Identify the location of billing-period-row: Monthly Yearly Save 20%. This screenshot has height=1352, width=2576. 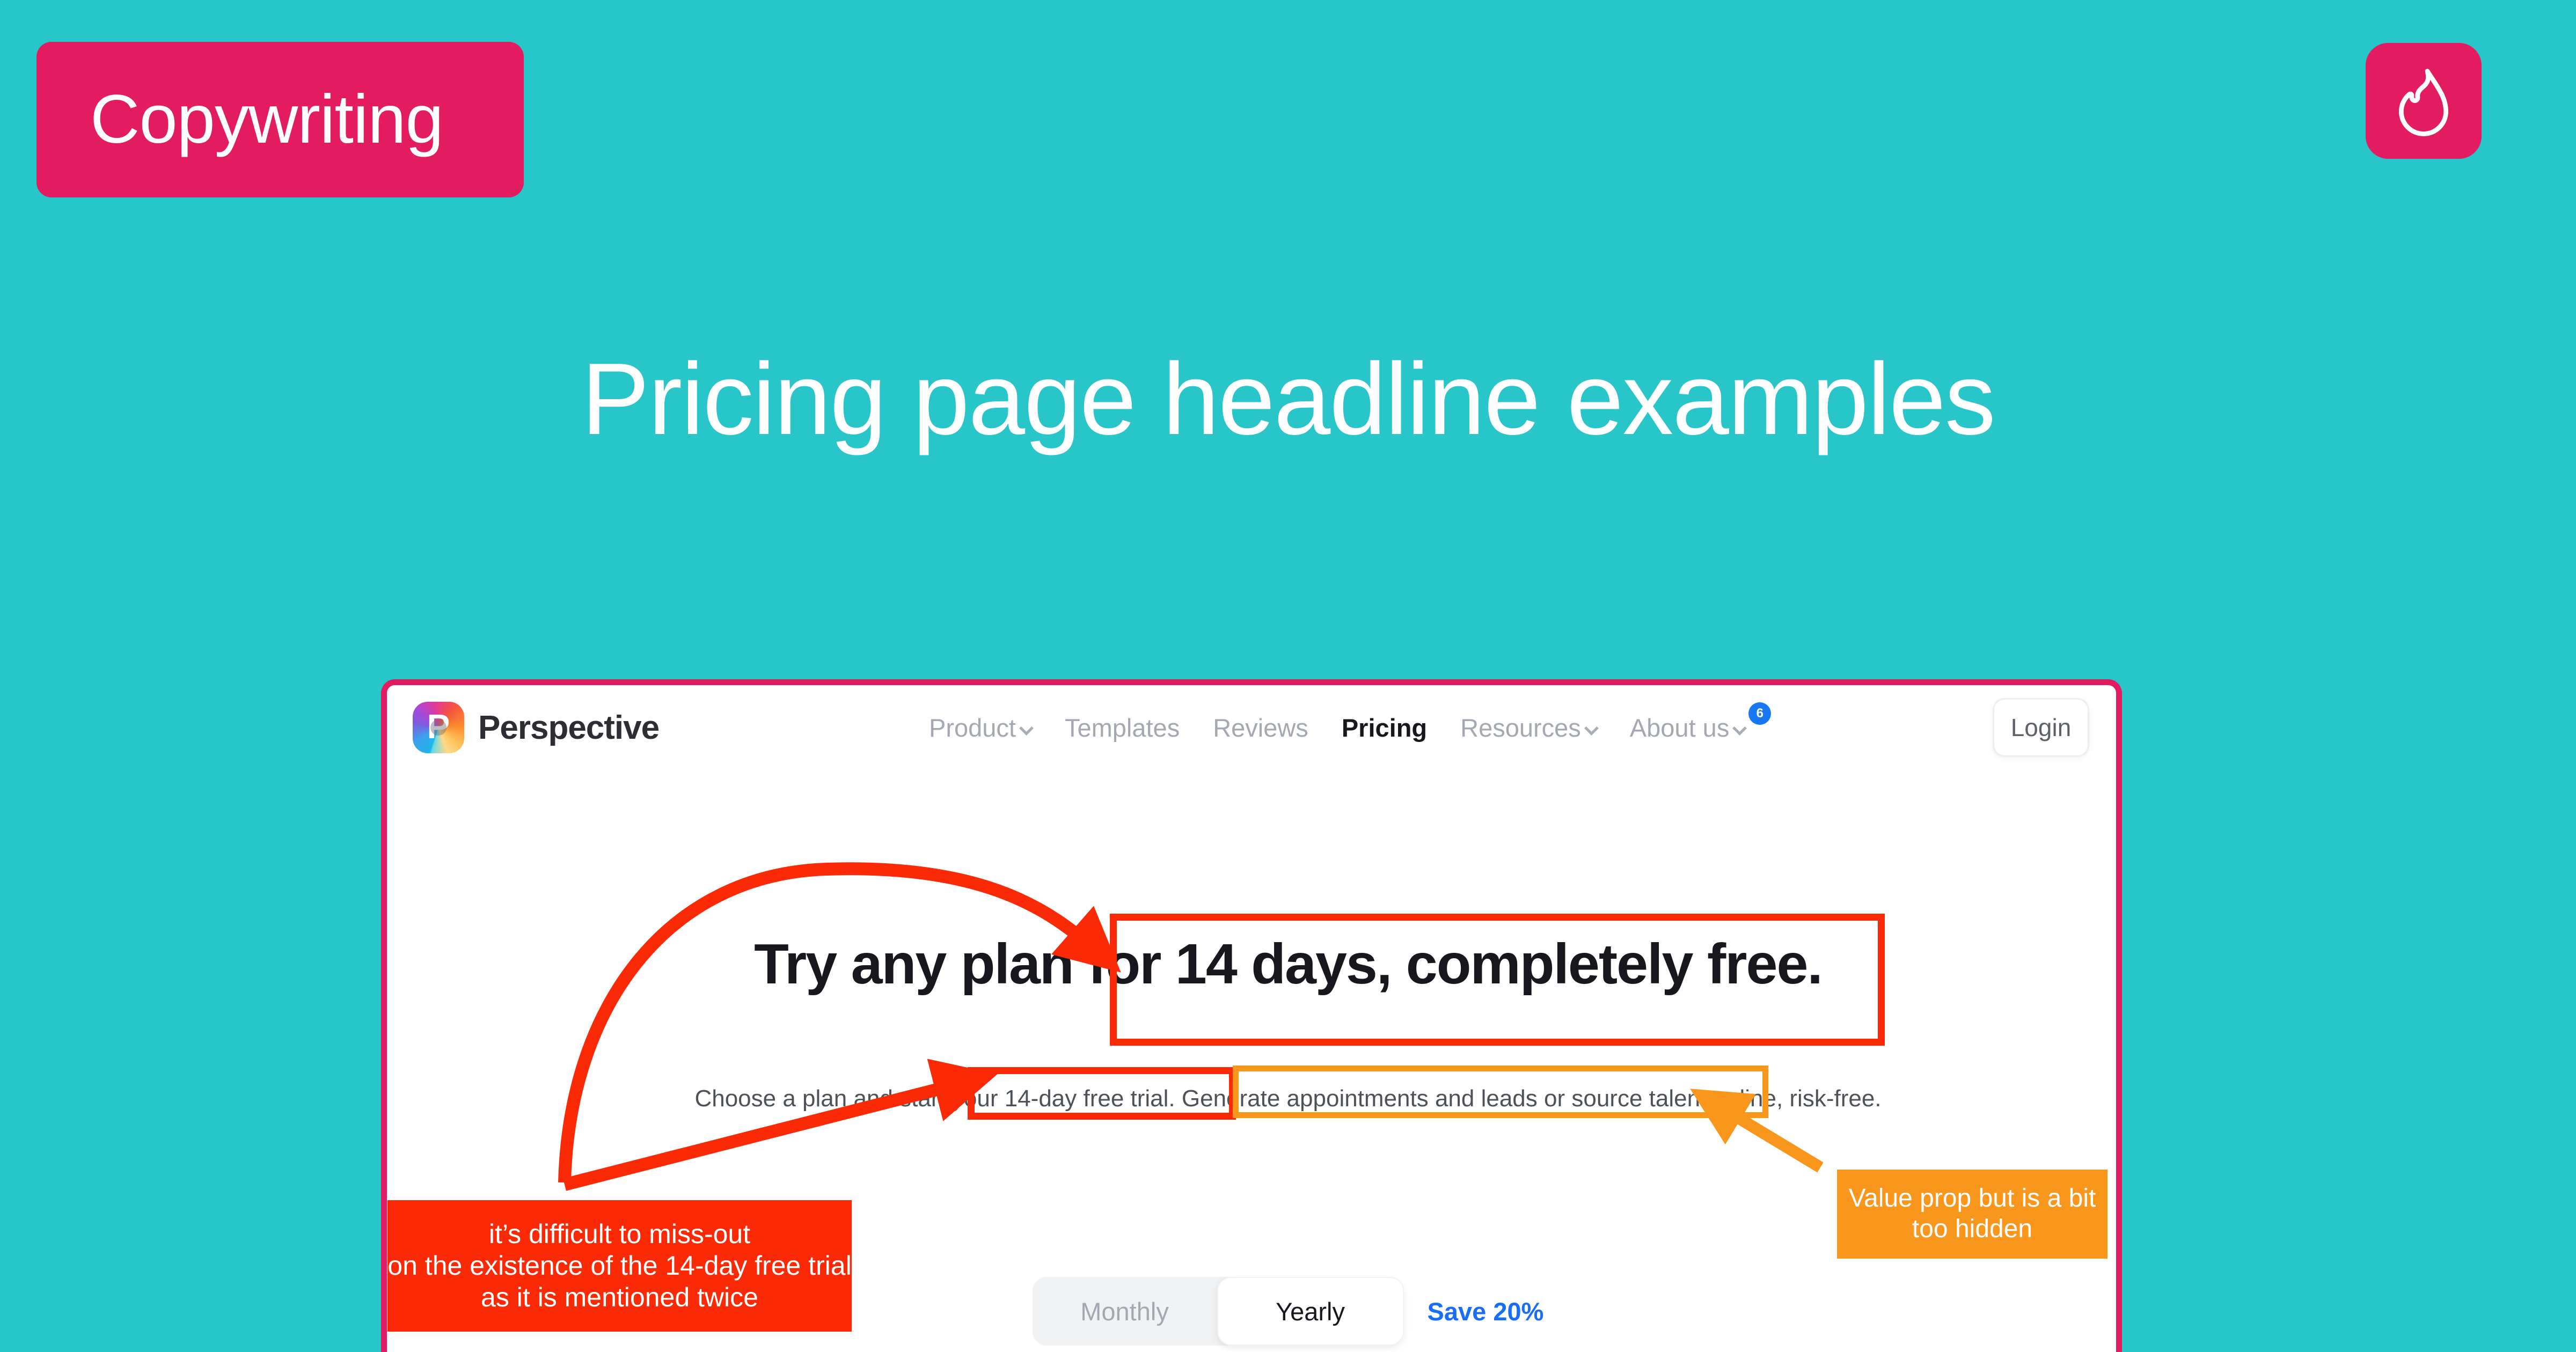
(1288, 1311).